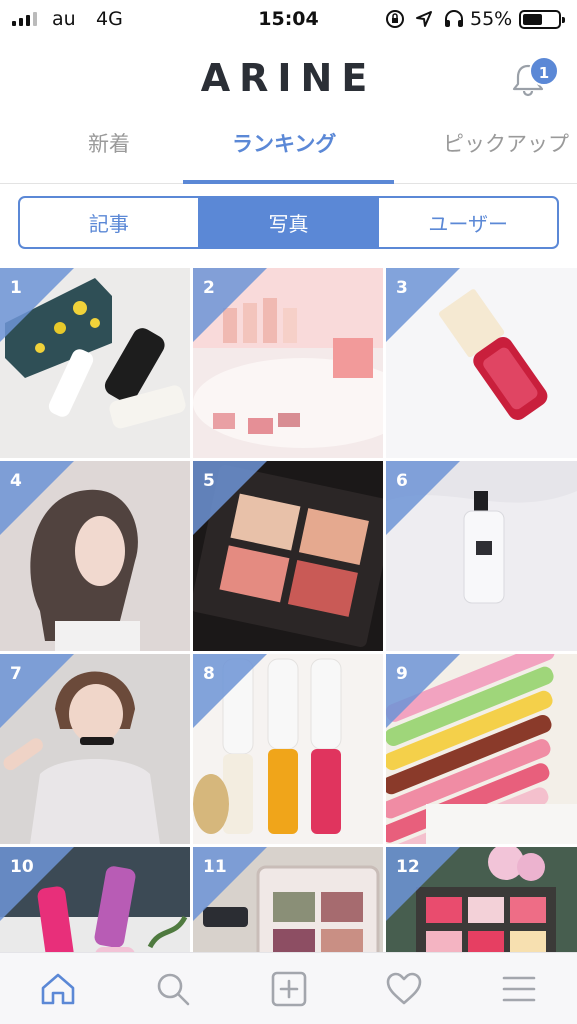  Describe the element at coordinates (288, 556) in the screenshot. I see `photo-tile: 5` at that location.